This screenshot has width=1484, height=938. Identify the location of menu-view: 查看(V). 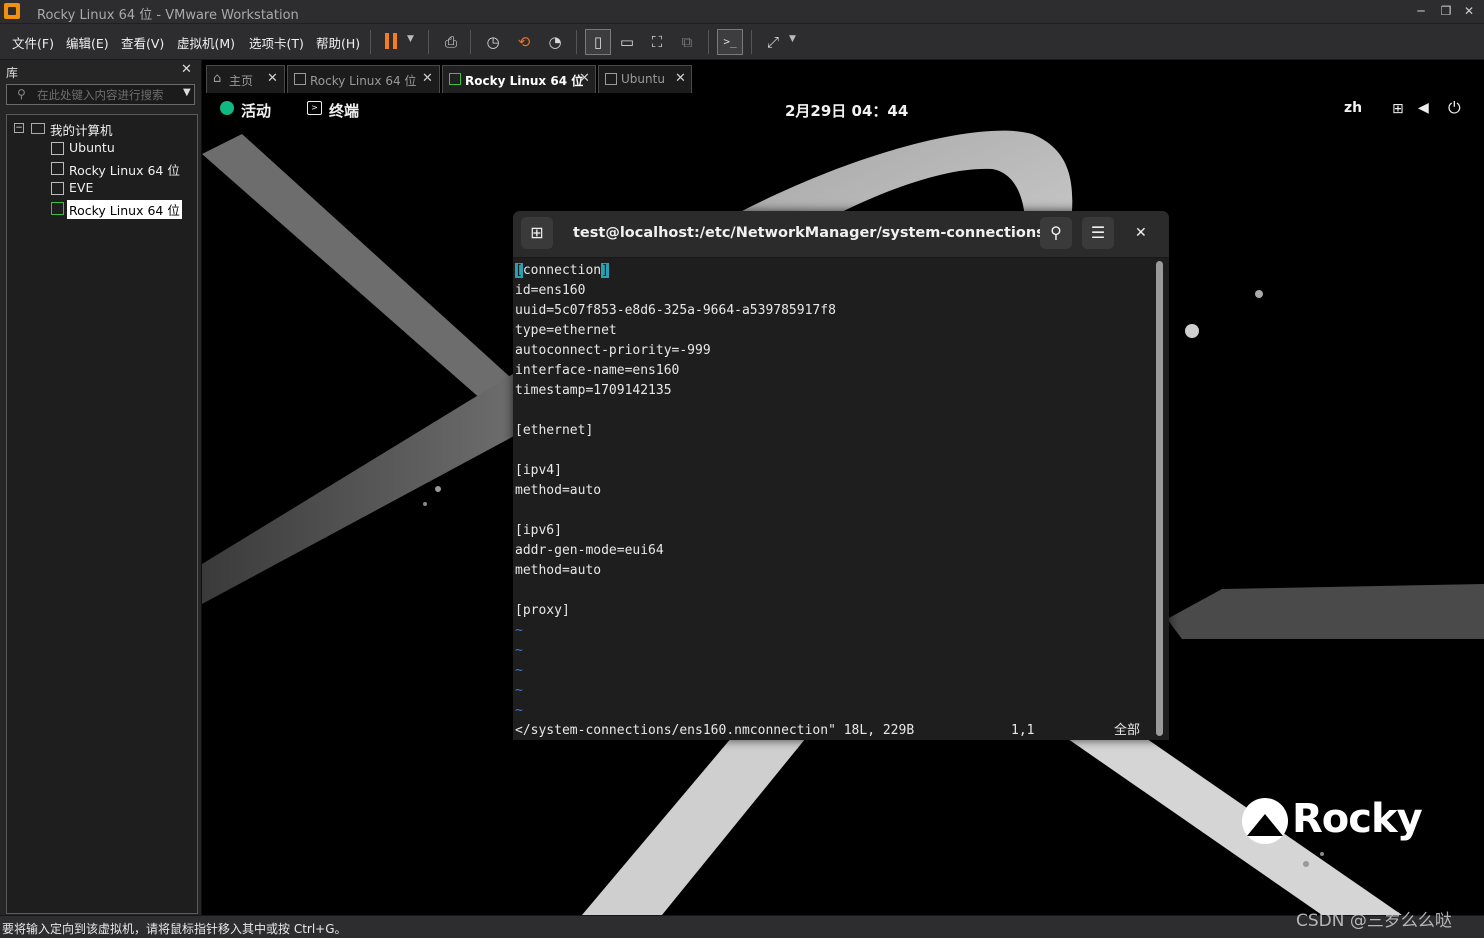
(142, 42).